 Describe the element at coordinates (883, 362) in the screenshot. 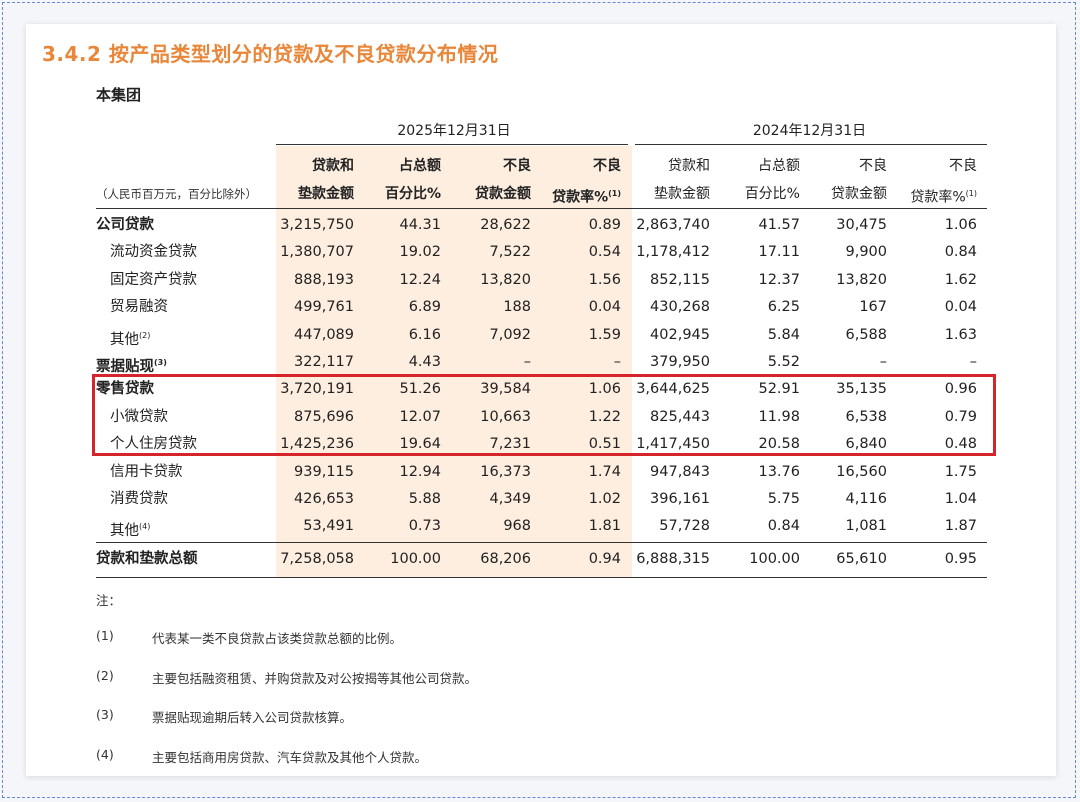

I see `cell-2024-npl: –` at that location.